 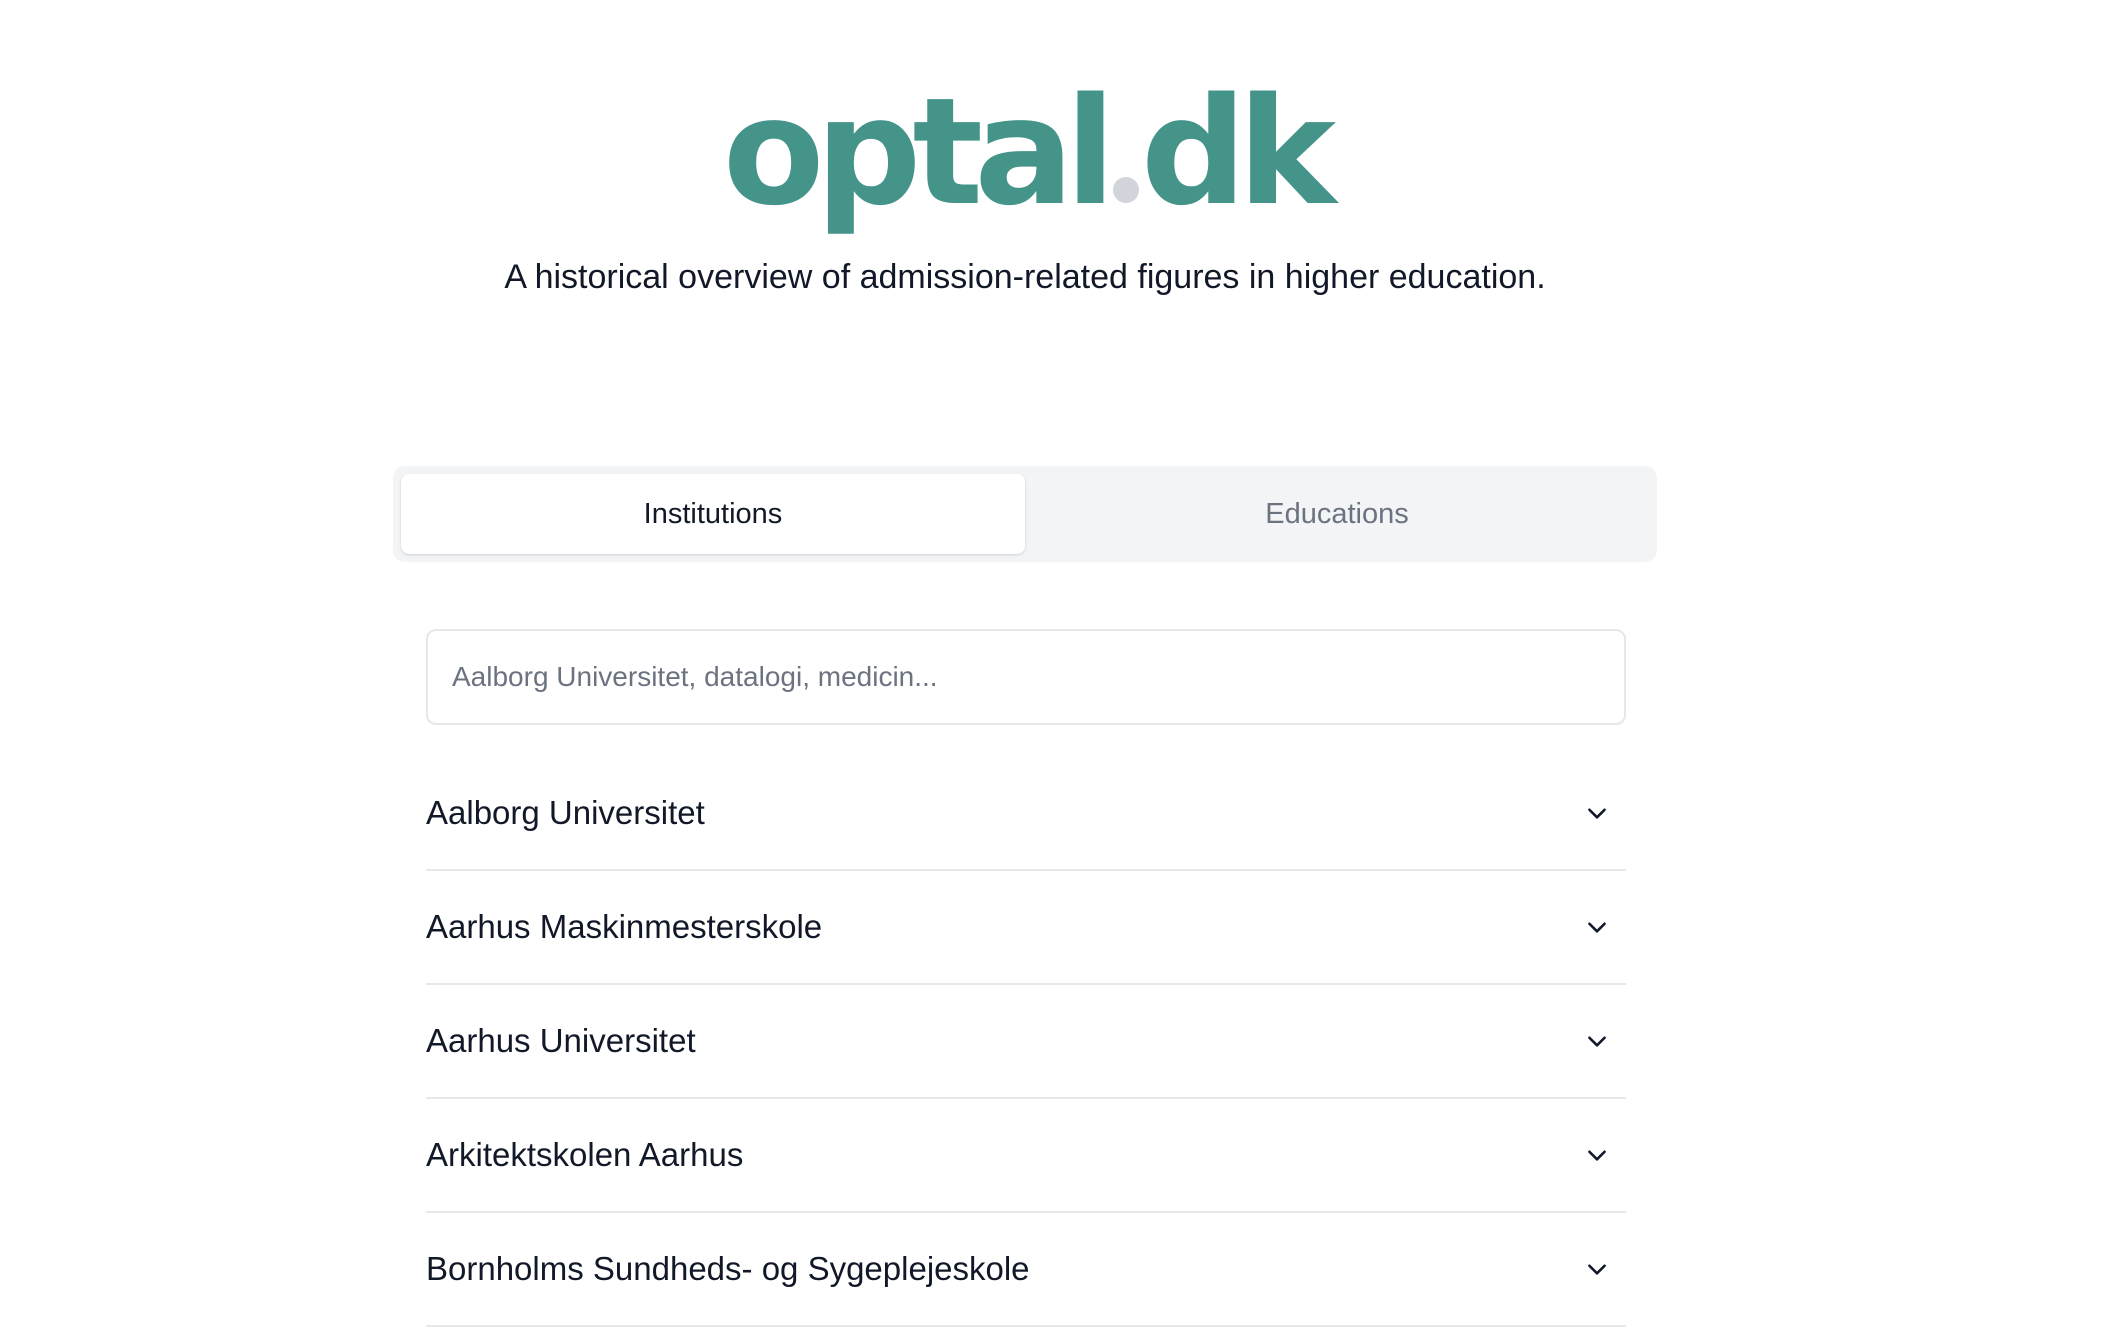 What do you see at coordinates (713, 514) in the screenshot?
I see `tab-institutions: Institutions` at bounding box center [713, 514].